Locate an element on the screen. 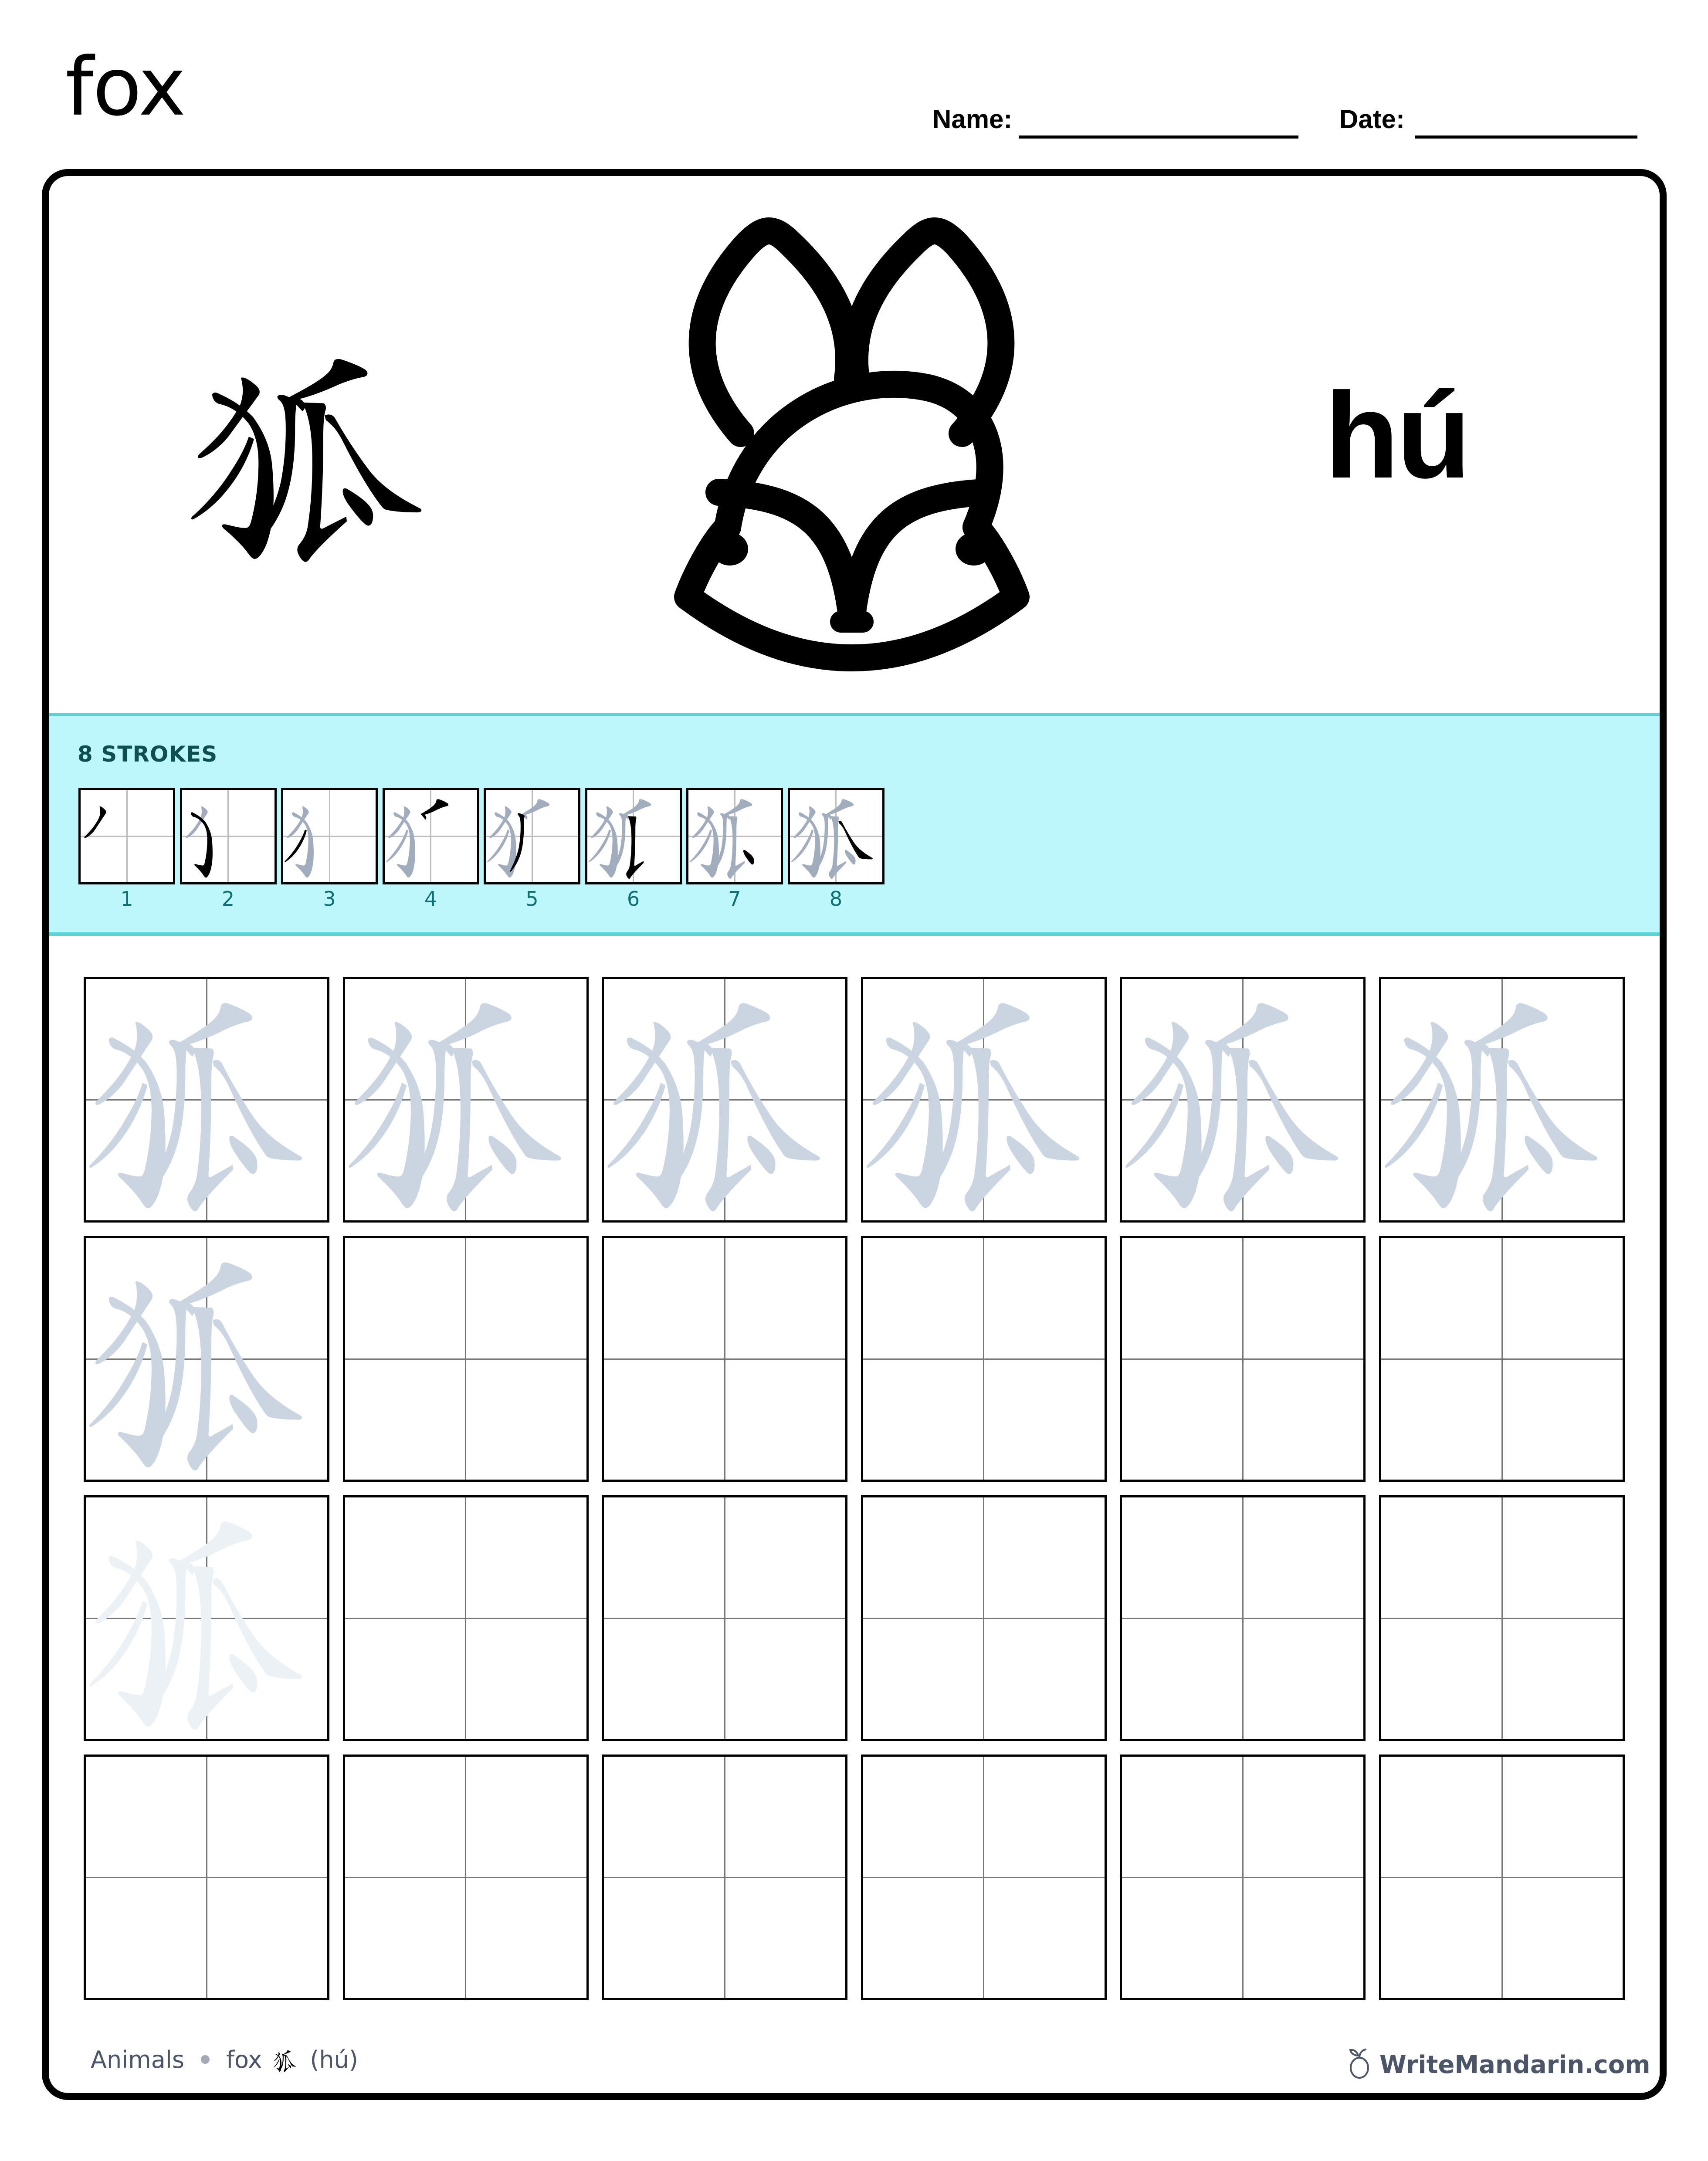  stroke-step-glyph is located at coordinates (199, 842).